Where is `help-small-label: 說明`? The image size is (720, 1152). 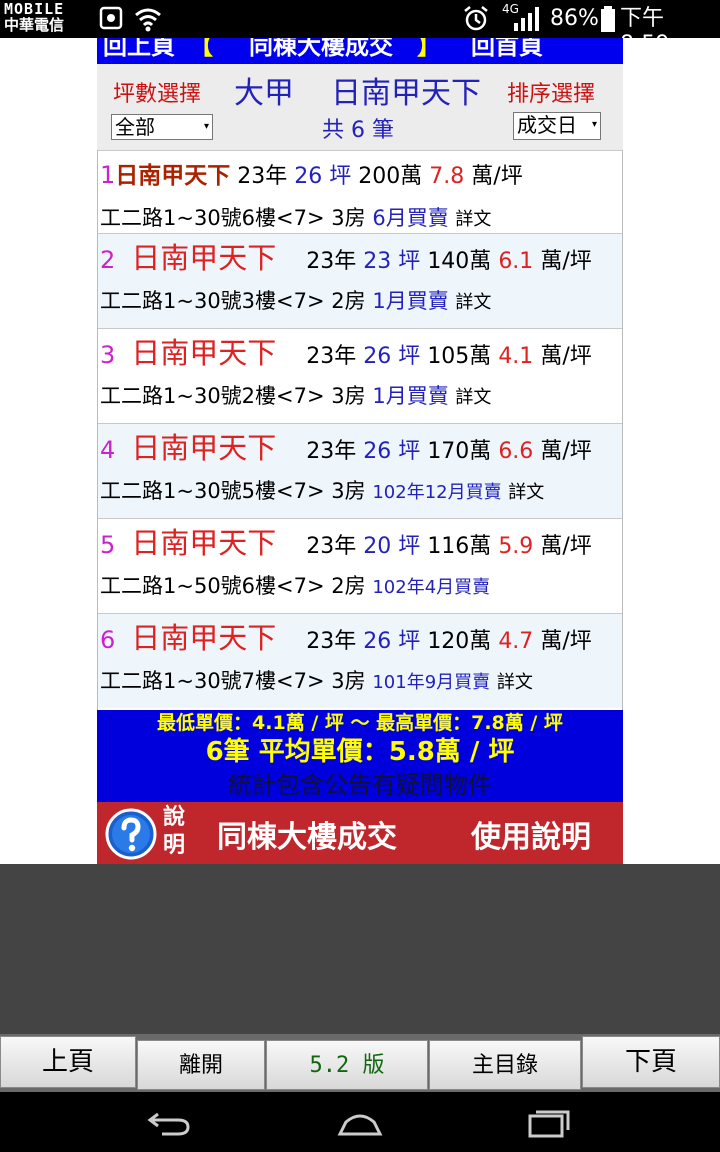
help-small-label: 說明 is located at coordinates (174, 831).